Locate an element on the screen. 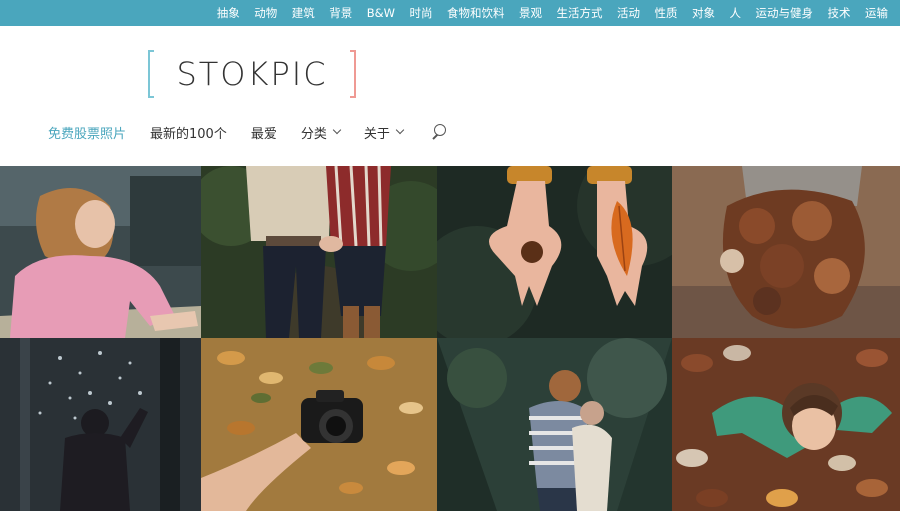 Image resolution: width=900 pixels, height=511 pixels. category-link: 对象 is located at coordinates (703, 13).